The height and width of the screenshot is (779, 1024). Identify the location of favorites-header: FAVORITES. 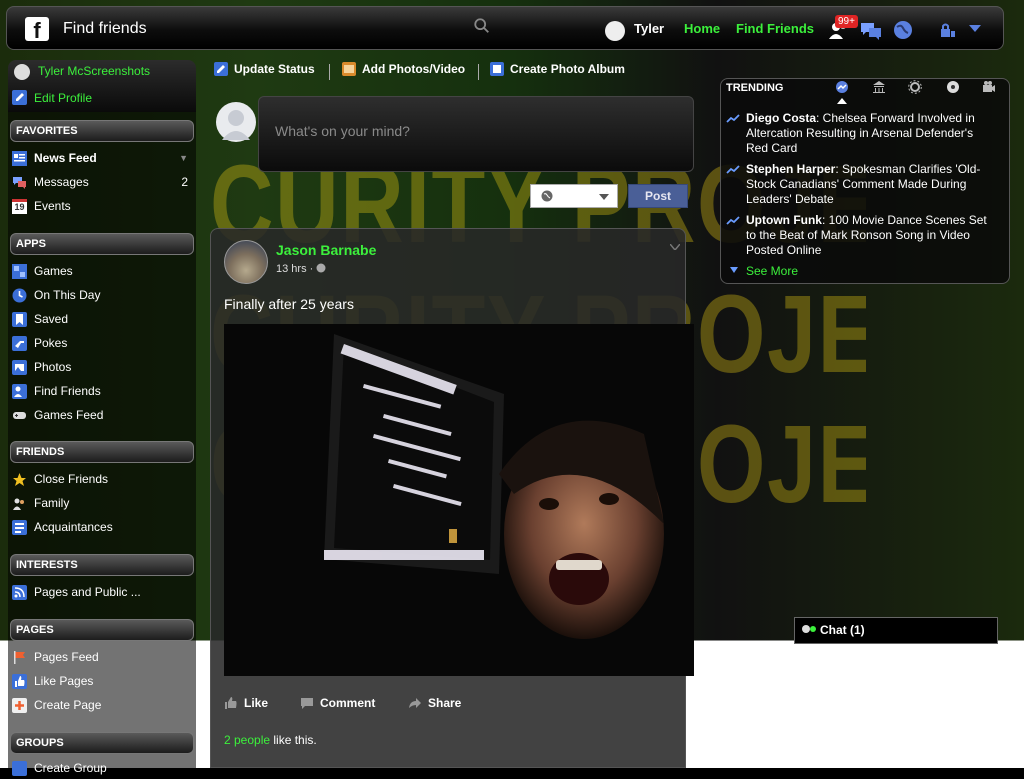
(102, 131).